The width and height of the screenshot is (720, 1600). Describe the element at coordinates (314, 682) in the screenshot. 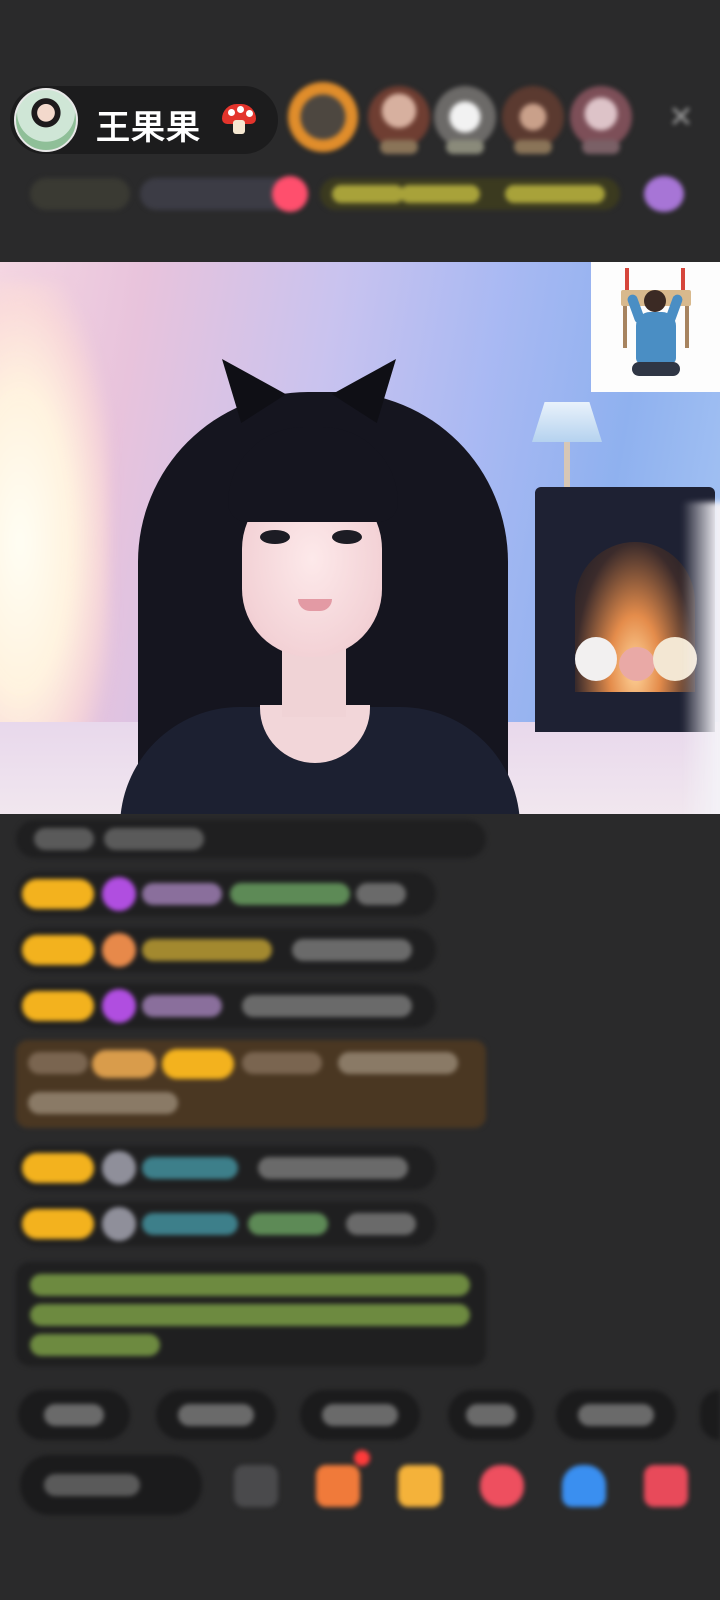

I see `neck` at that location.